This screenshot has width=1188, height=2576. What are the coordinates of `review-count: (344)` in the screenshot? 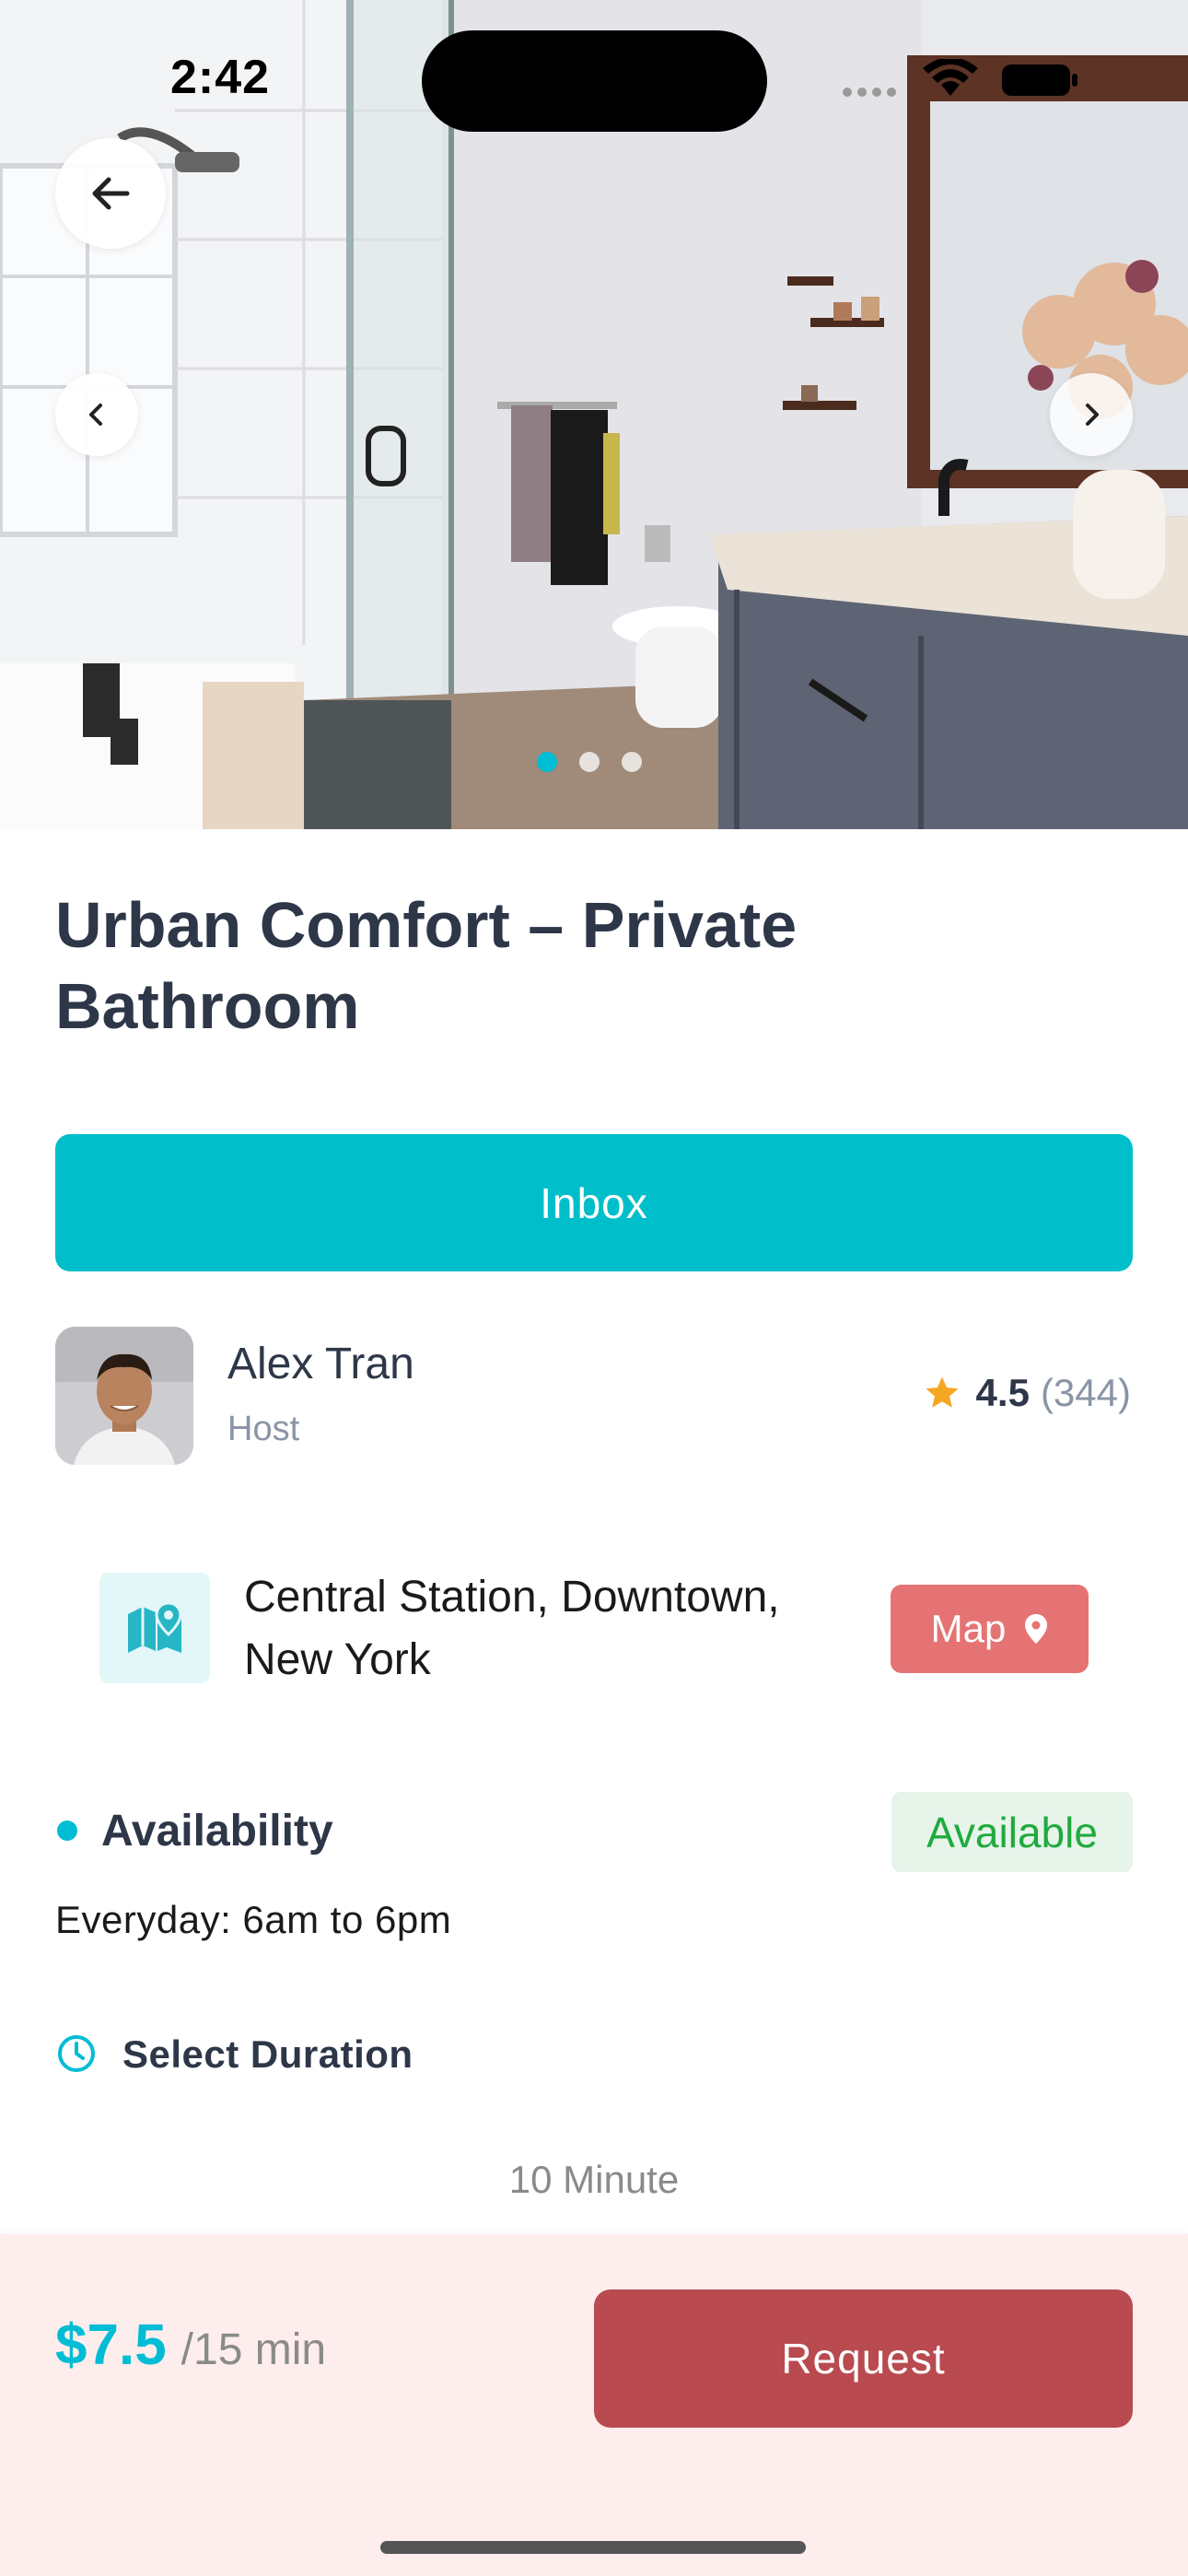 It's located at (1085, 1392).